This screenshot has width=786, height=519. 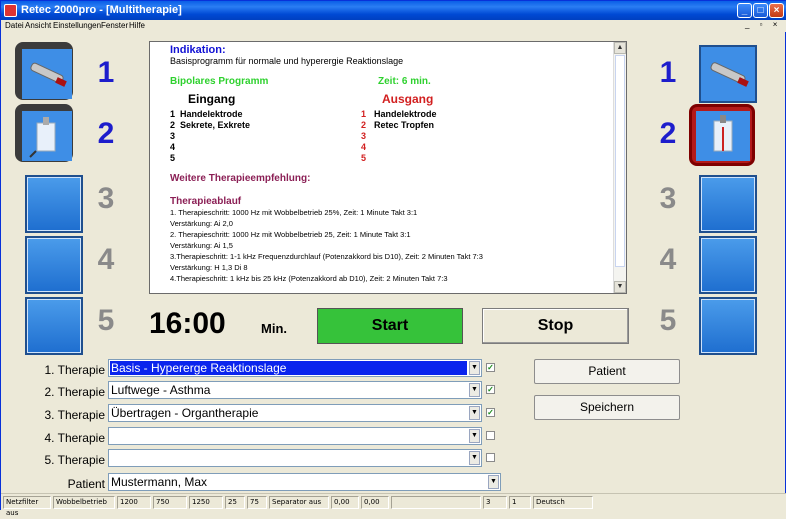 I want to click on io-out-number: 2, so click(x=364, y=125).